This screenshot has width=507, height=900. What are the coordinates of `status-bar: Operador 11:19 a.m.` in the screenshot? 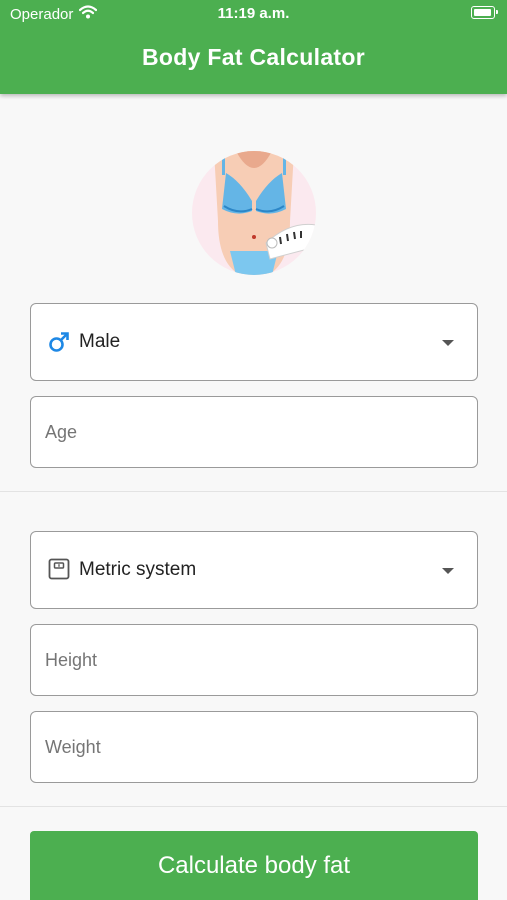 It's located at (253, 14).